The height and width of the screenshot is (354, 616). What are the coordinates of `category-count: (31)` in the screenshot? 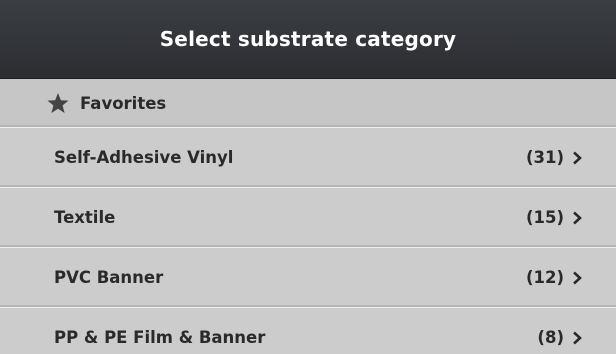 It's located at (544, 157).